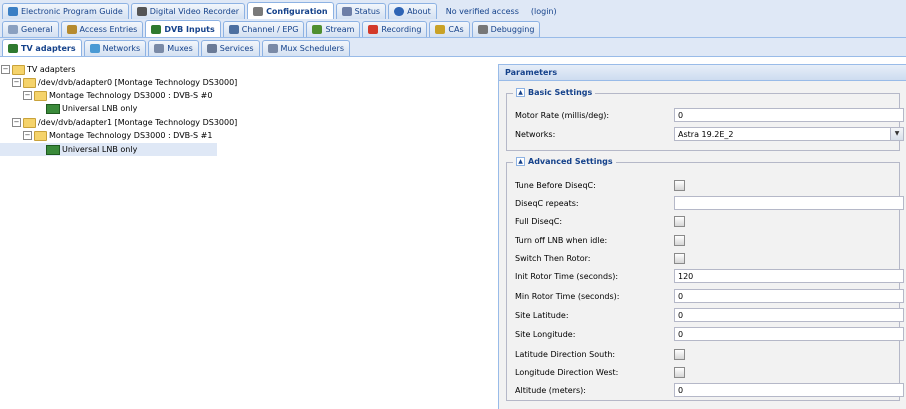 The height and width of the screenshot is (409, 906). Describe the element at coordinates (367, 11) in the screenshot. I see `tab-label: Status` at that location.